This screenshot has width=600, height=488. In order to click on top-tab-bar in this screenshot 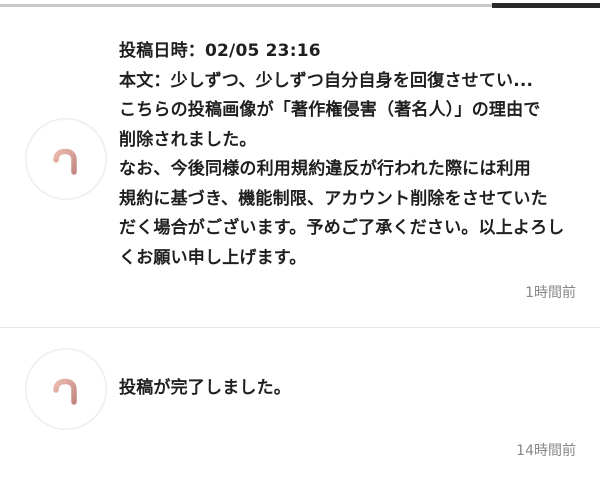, I will do `click(300, 4)`.